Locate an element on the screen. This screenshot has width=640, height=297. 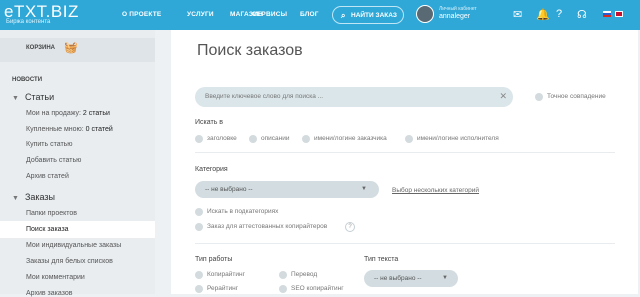
opt-performer-checkbox is located at coordinates (409, 139).